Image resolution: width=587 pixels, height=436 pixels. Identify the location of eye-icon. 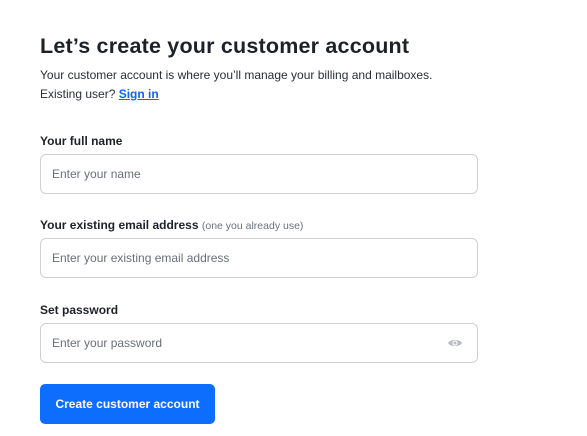
(455, 343).